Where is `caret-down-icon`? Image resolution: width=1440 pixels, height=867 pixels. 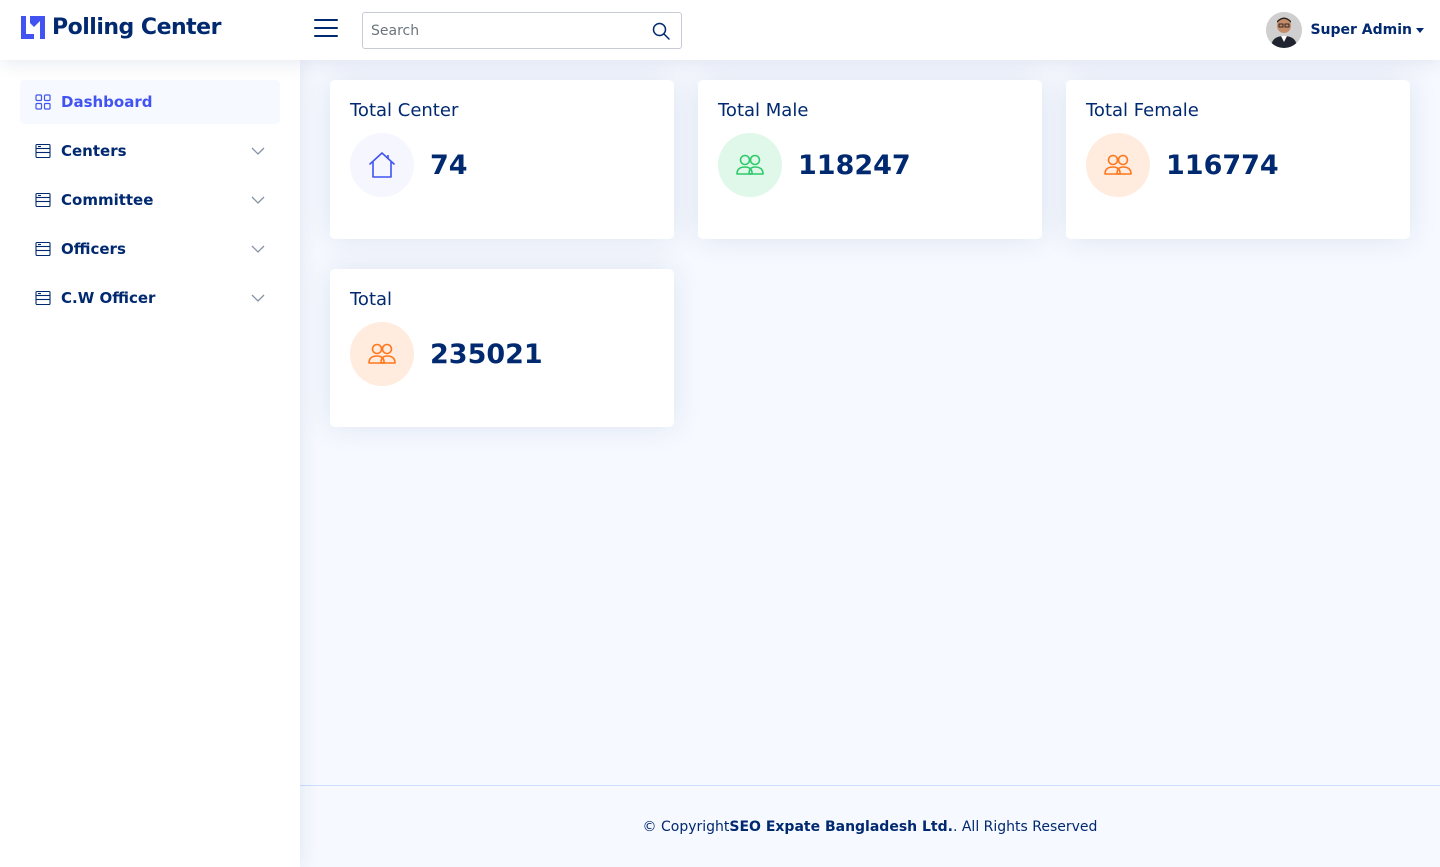 caret-down-icon is located at coordinates (1420, 30).